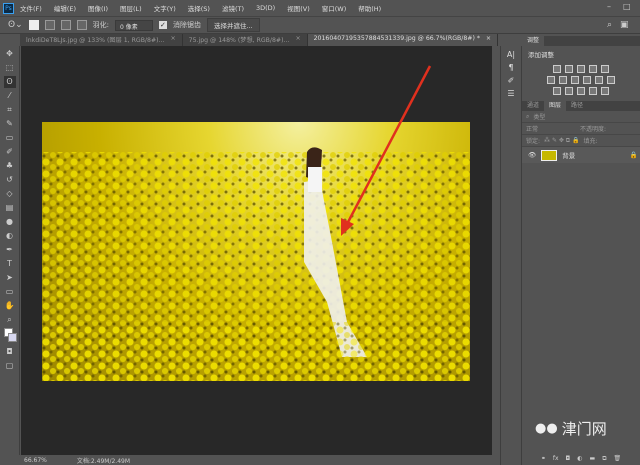 This screenshot has height=465, width=640. I want to click on maximize-button: □, so click(627, 6).